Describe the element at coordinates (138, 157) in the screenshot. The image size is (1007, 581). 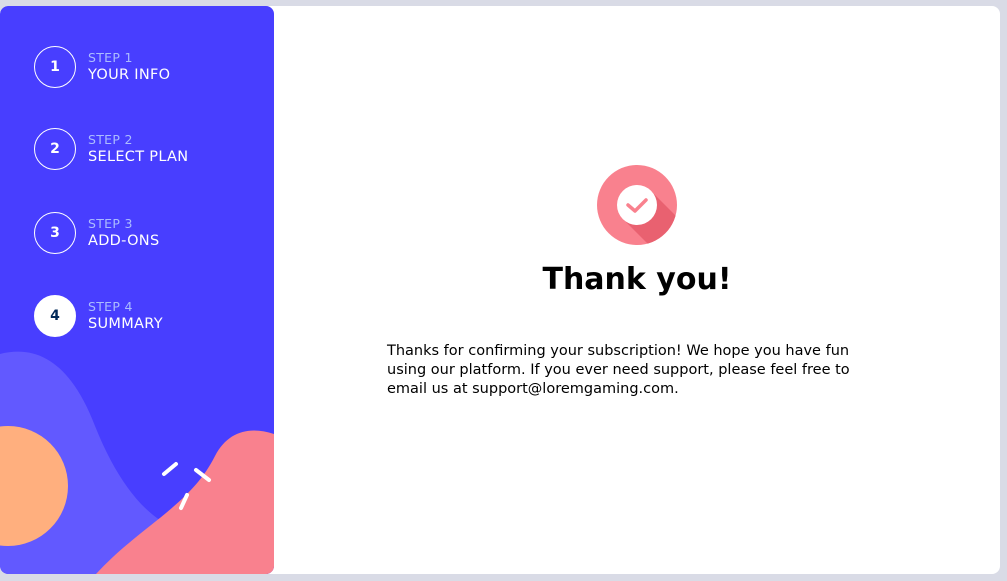
I see `step-title: SELECT PLAN` at that location.